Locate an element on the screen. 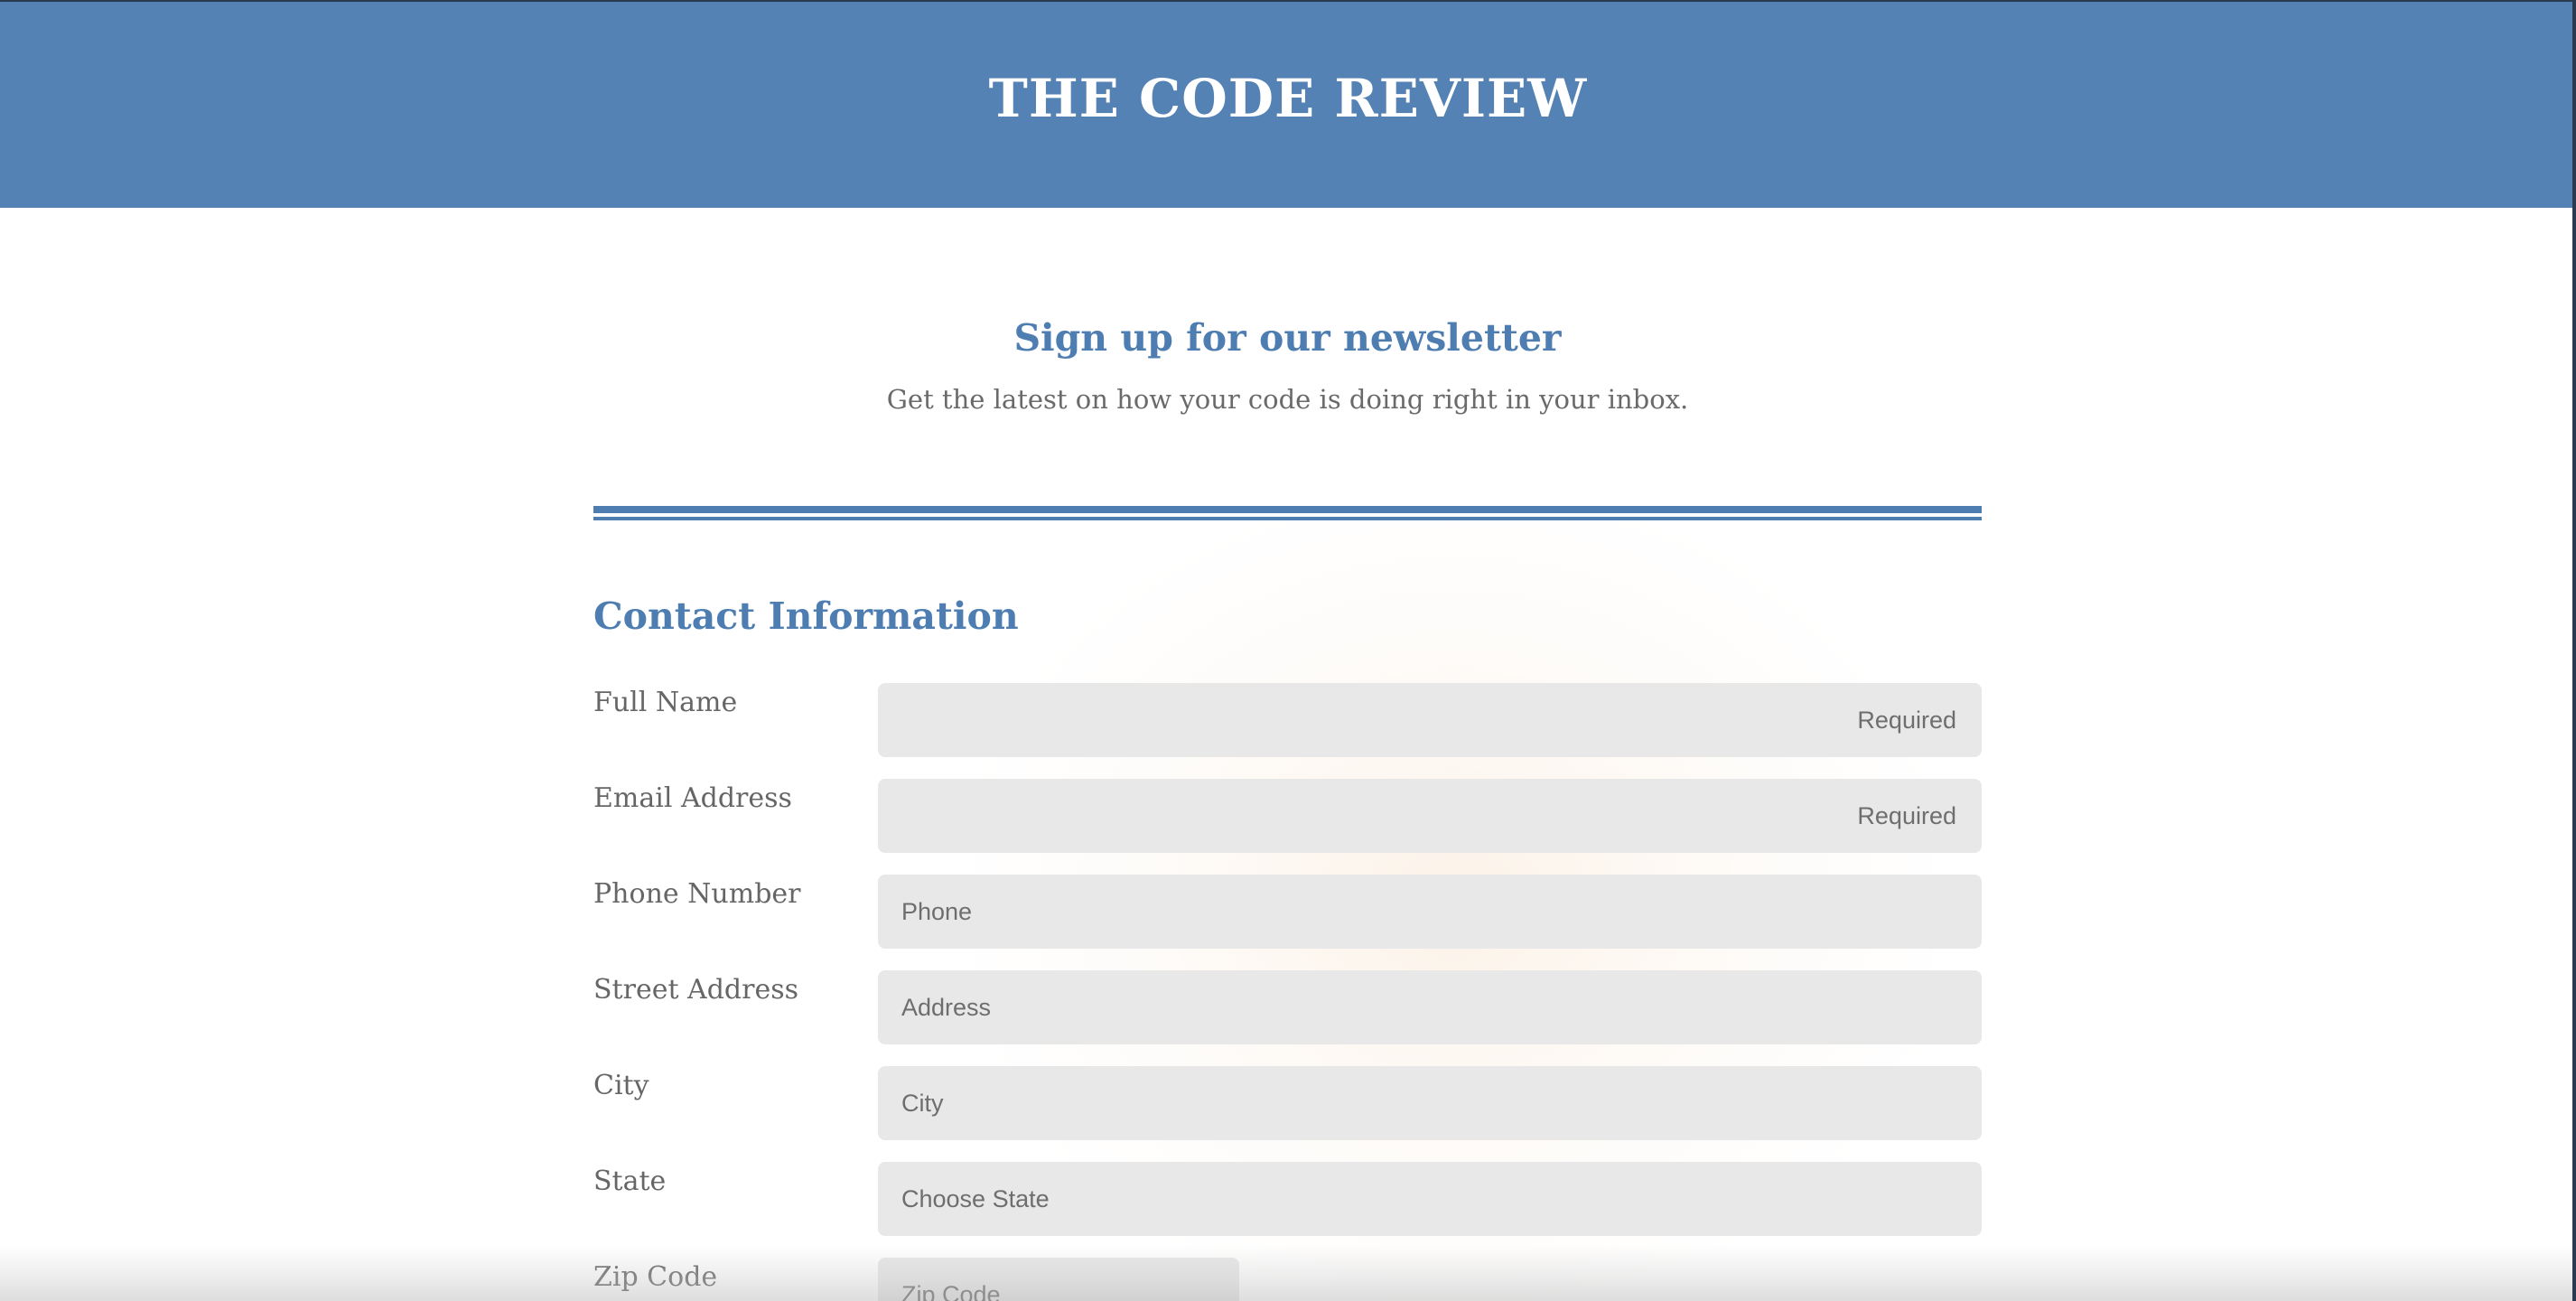 The width and height of the screenshot is (2576, 1301). phone-label: Phone Number is located at coordinates (697, 894).